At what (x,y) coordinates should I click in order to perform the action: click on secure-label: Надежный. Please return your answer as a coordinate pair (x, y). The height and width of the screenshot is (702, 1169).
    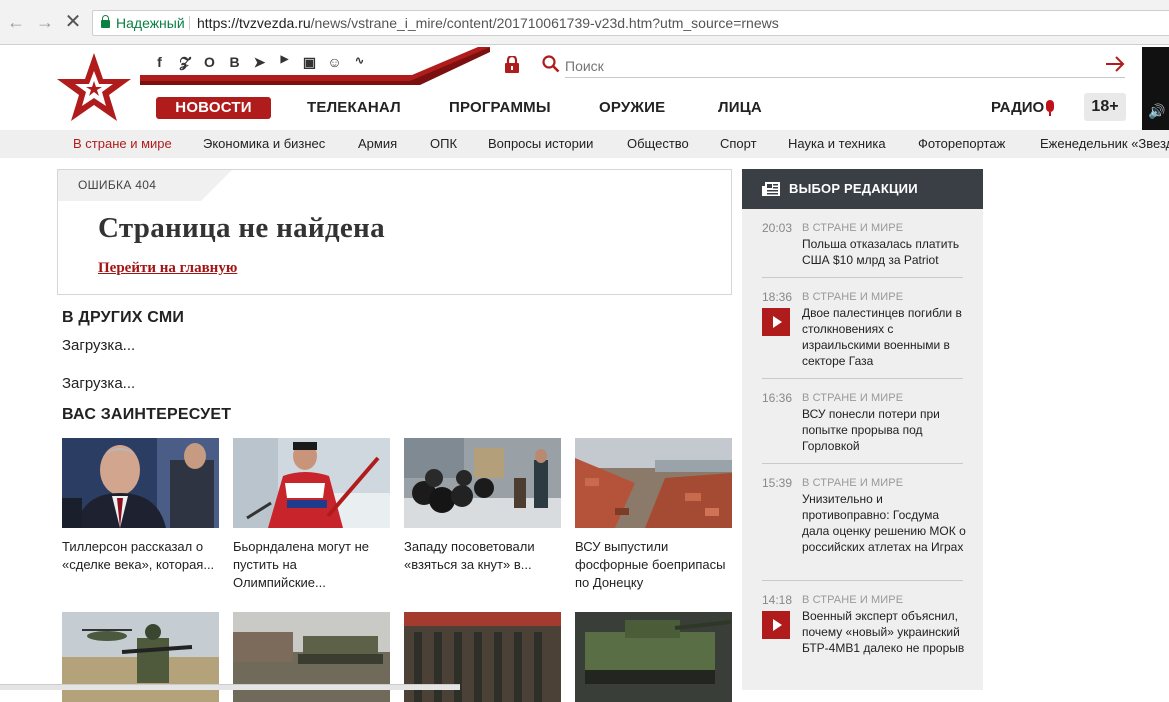
    Looking at the image, I should click on (150, 23).